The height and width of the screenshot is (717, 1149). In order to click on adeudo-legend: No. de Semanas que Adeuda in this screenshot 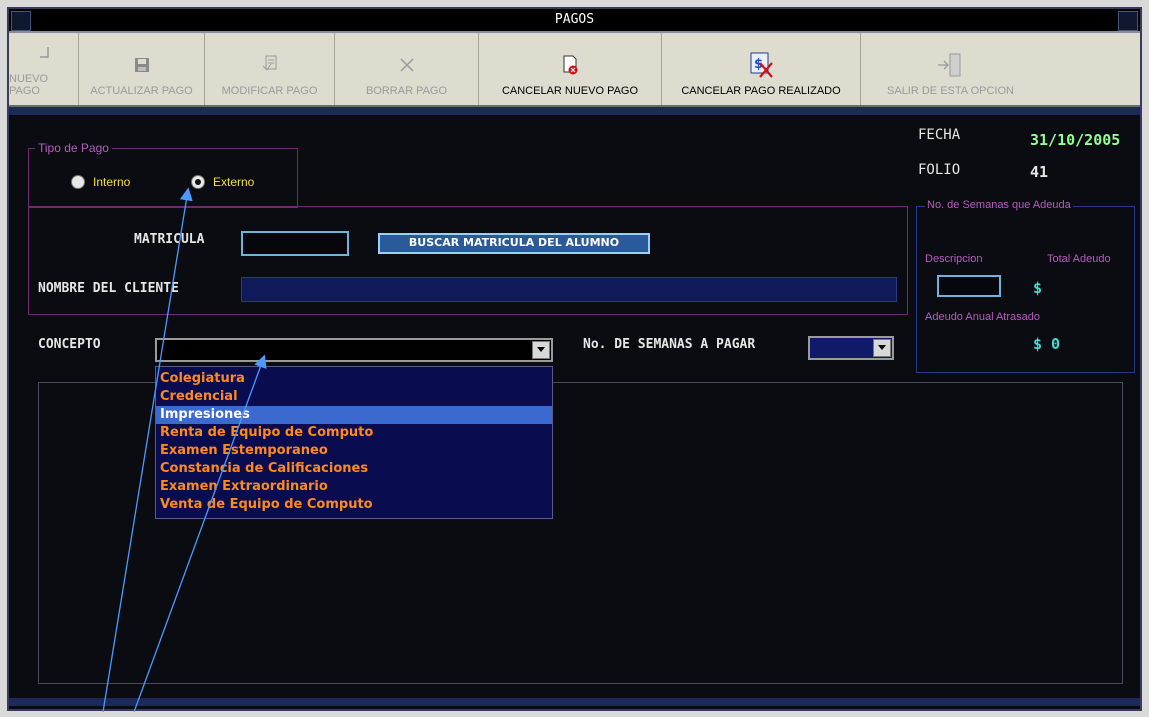, I will do `click(999, 205)`.